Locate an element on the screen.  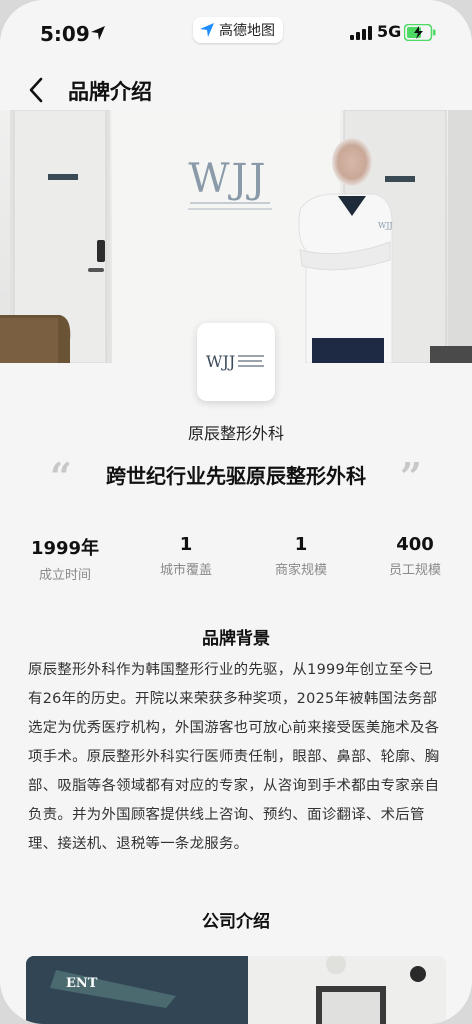
return-to-app-pill: 高德地图 is located at coordinates (238, 30).